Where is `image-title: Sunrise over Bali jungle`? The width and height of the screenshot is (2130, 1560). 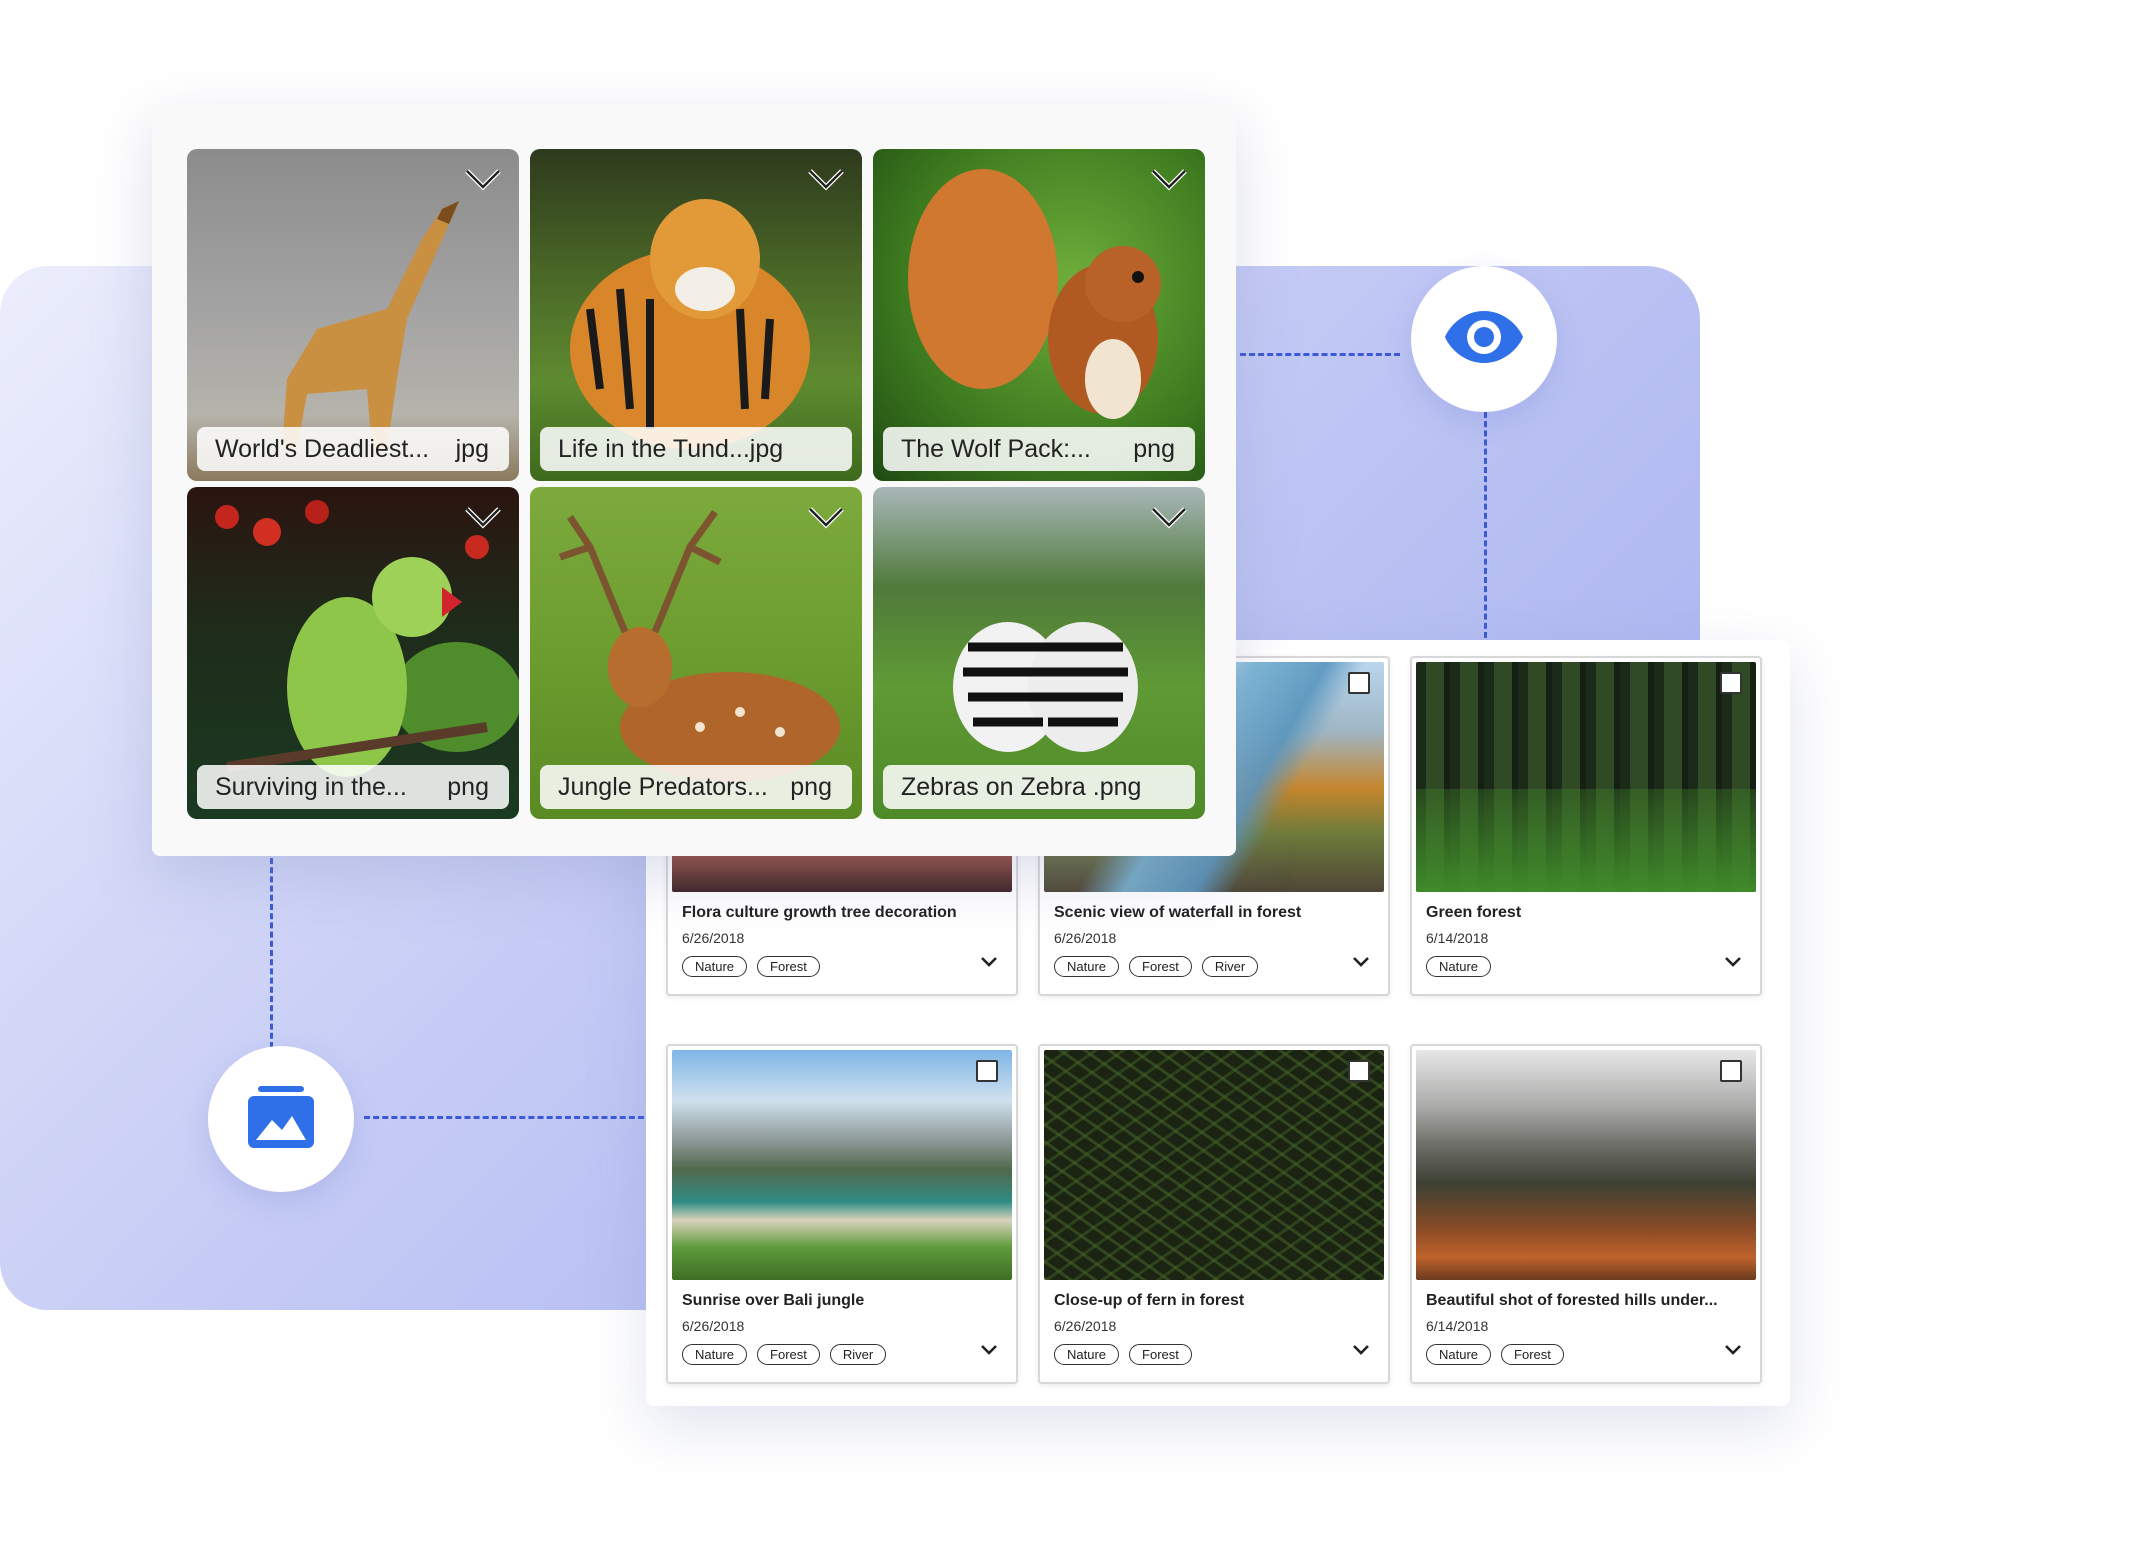 image-title: Sunrise over Bali jungle is located at coordinates (773, 1300).